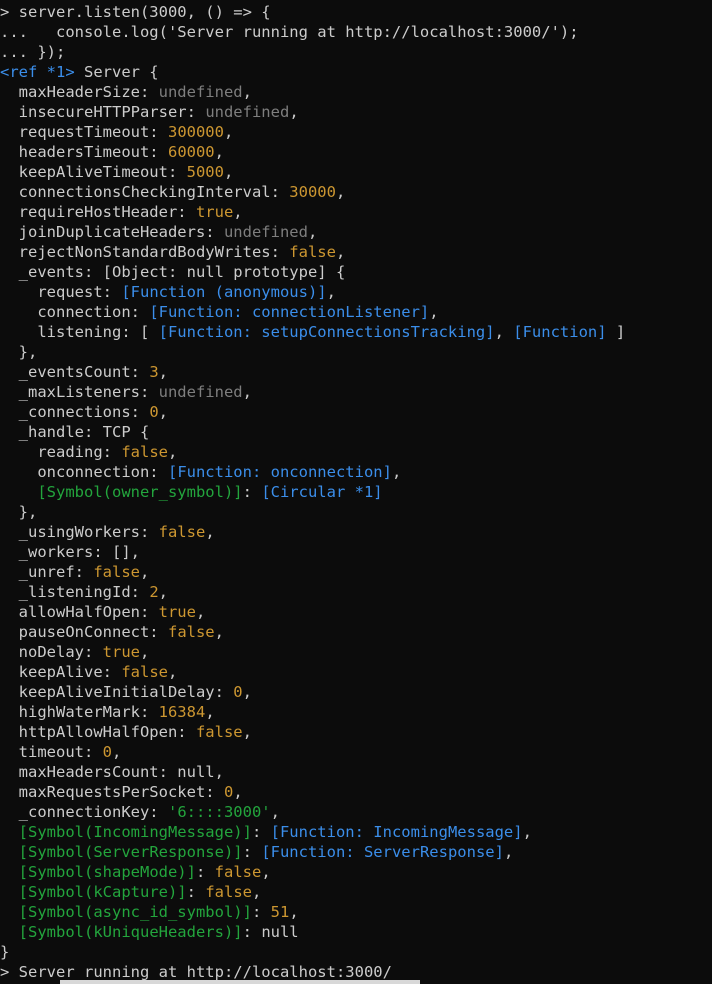  What do you see at coordinates (356, 472) in the screenshot?
I see `terminal-line: onconnection: [Function: onconnection],` at bounding box center [356, 472].